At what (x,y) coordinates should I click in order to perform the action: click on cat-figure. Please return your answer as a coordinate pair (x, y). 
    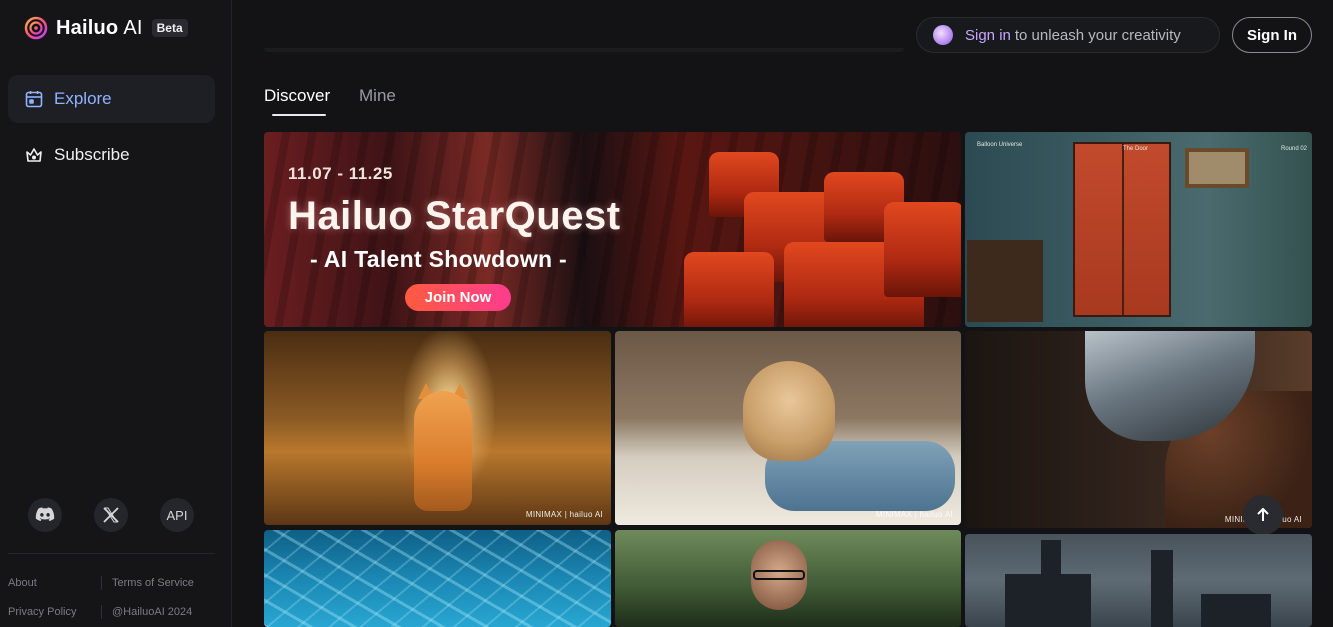
    Looking at the image, I should click on (443, 451).